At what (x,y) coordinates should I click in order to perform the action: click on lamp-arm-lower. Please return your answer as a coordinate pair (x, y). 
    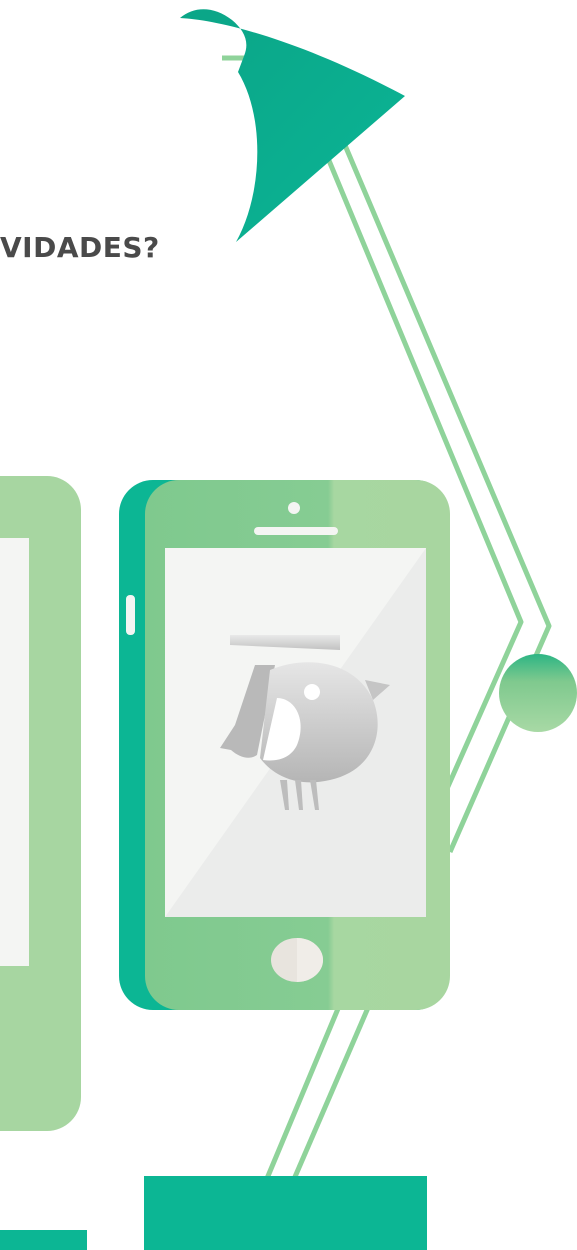
    Looking at the image, I should click on (319, 1090).